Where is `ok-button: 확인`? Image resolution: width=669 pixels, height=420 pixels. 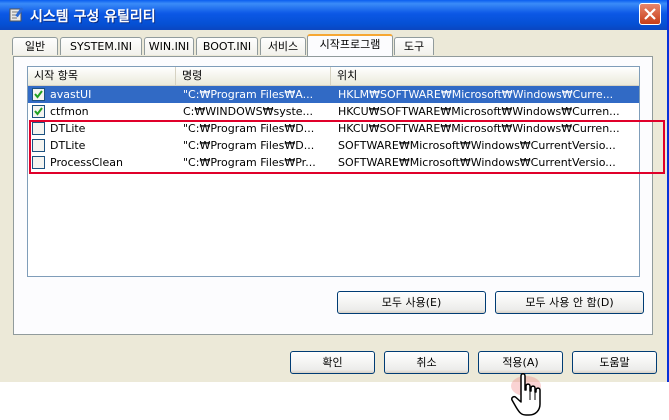
ok-button: 확인 is located at coordinates (332, 362).